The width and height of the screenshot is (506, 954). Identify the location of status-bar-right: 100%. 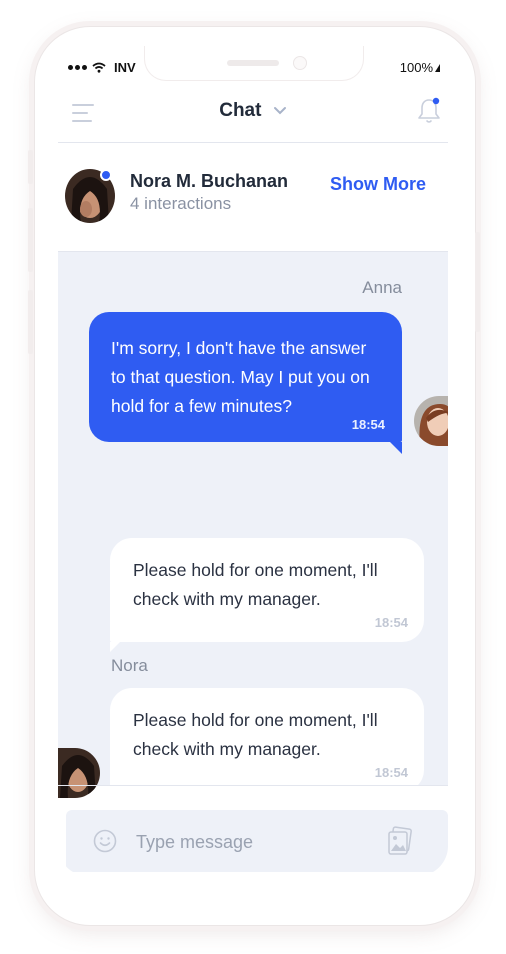
(420, 67).